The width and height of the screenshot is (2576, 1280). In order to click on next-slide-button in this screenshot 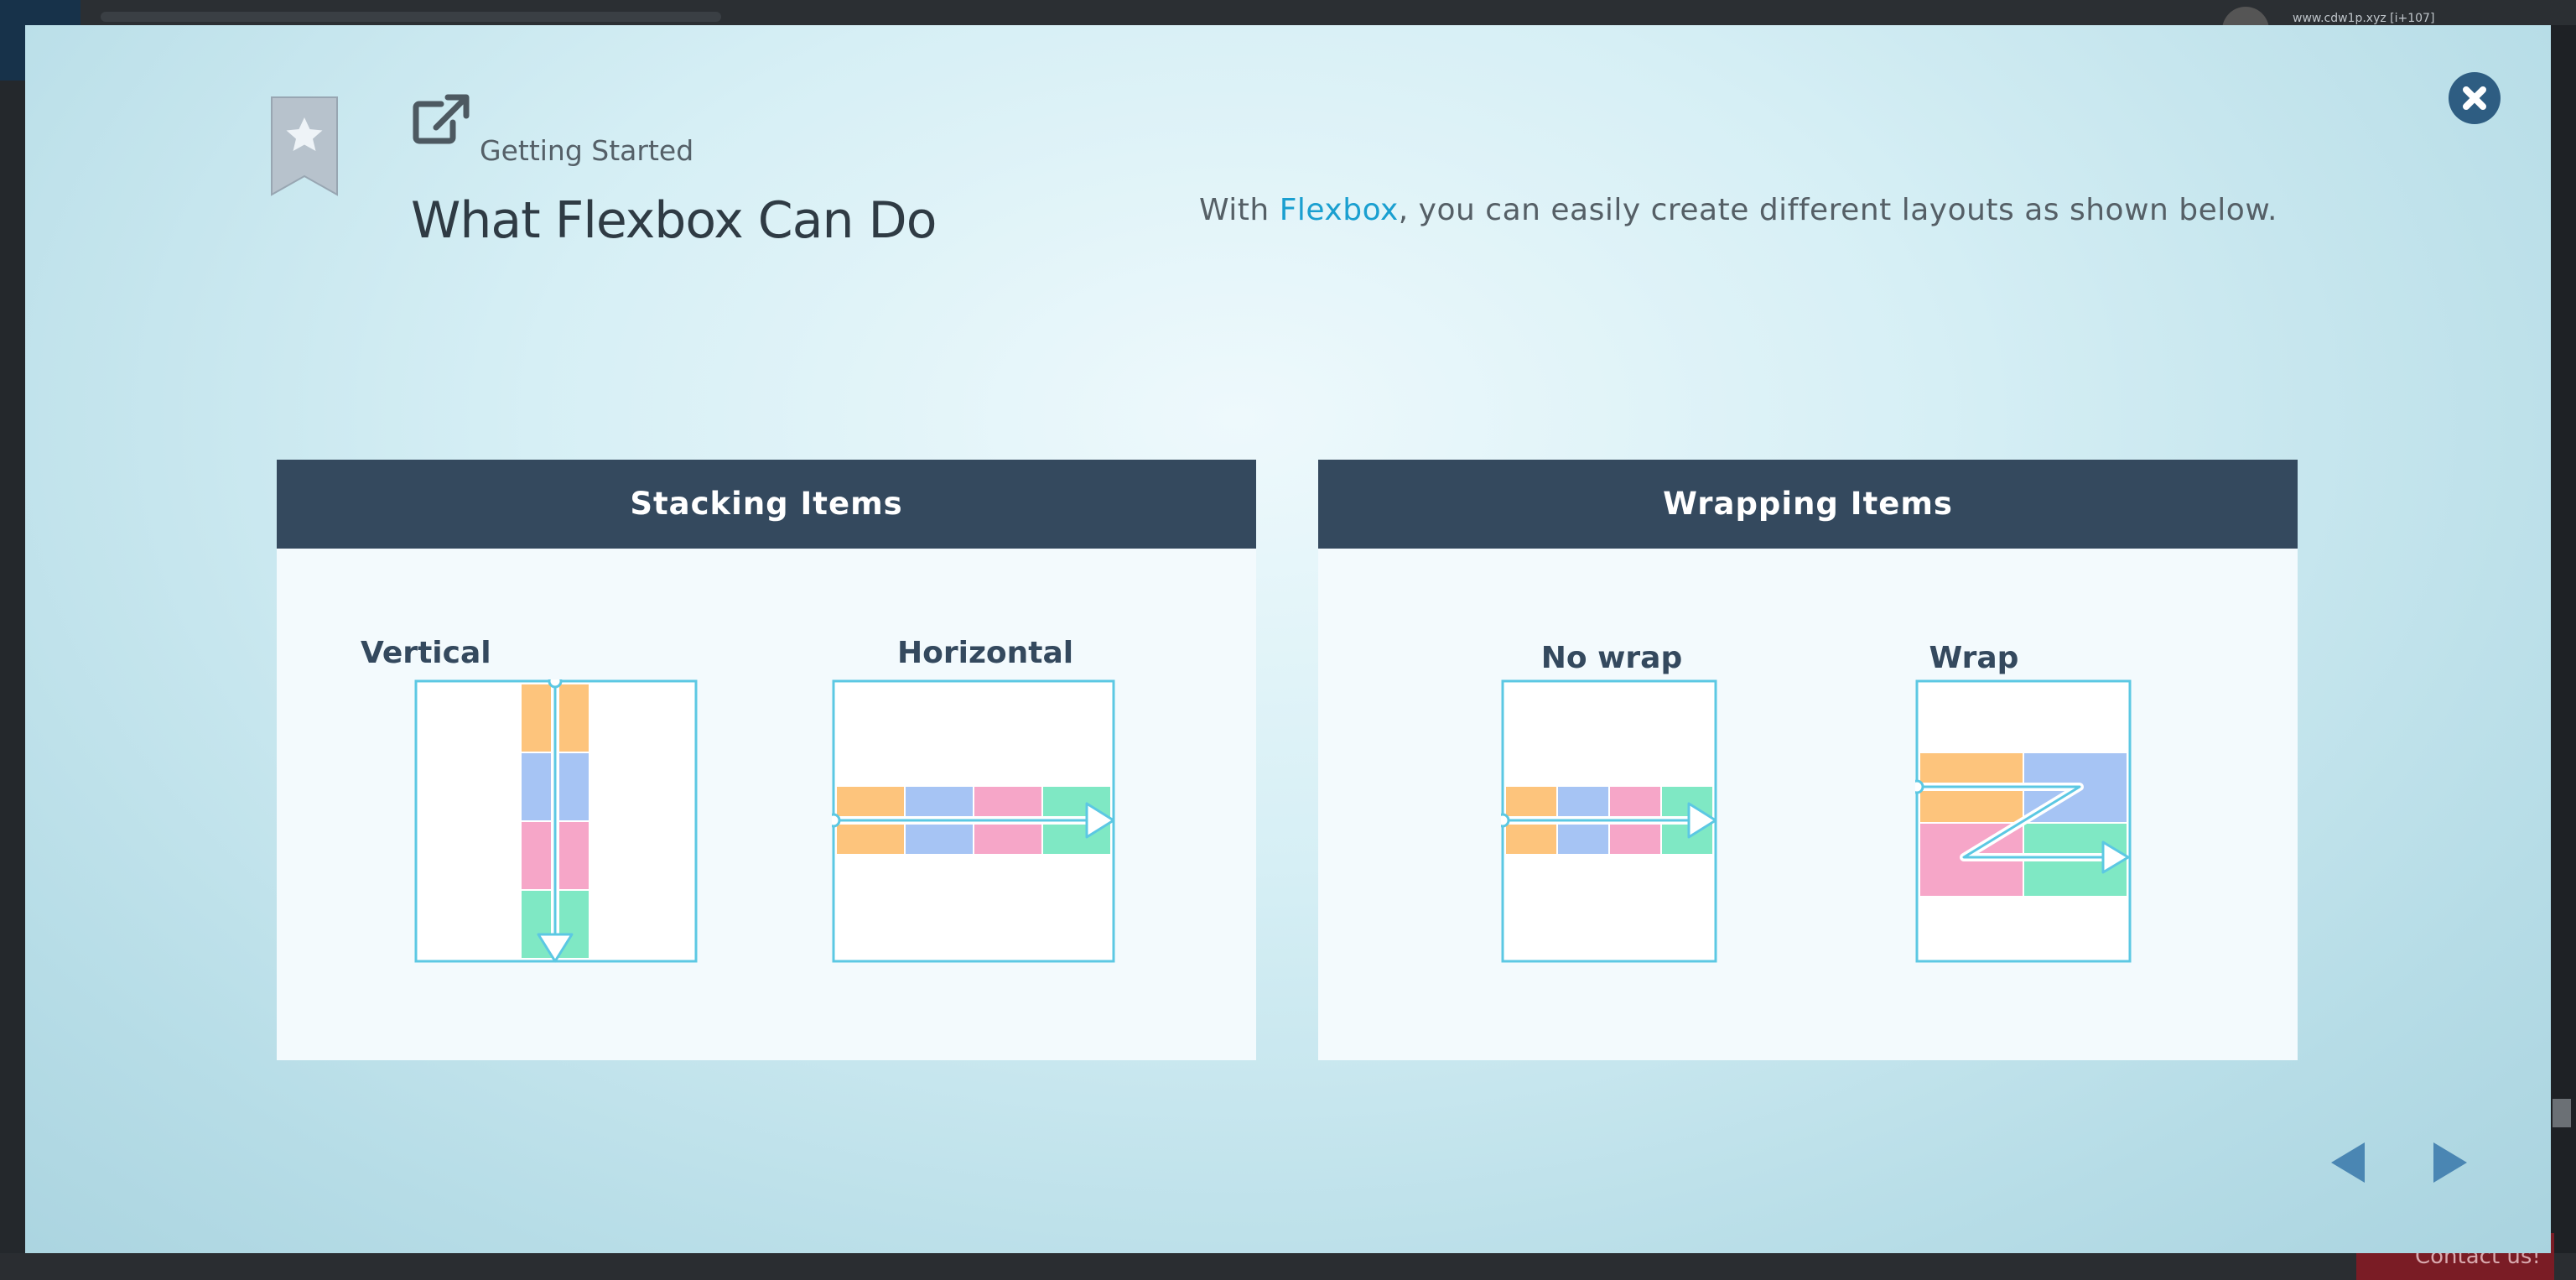, I will do `click(2450, 1162)`.